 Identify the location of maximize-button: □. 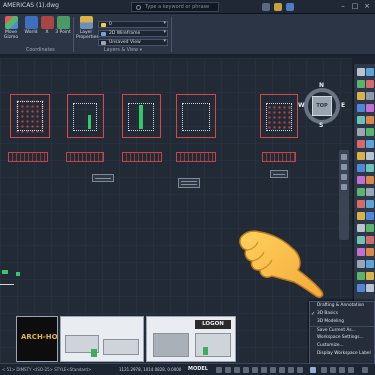
(355, 6).